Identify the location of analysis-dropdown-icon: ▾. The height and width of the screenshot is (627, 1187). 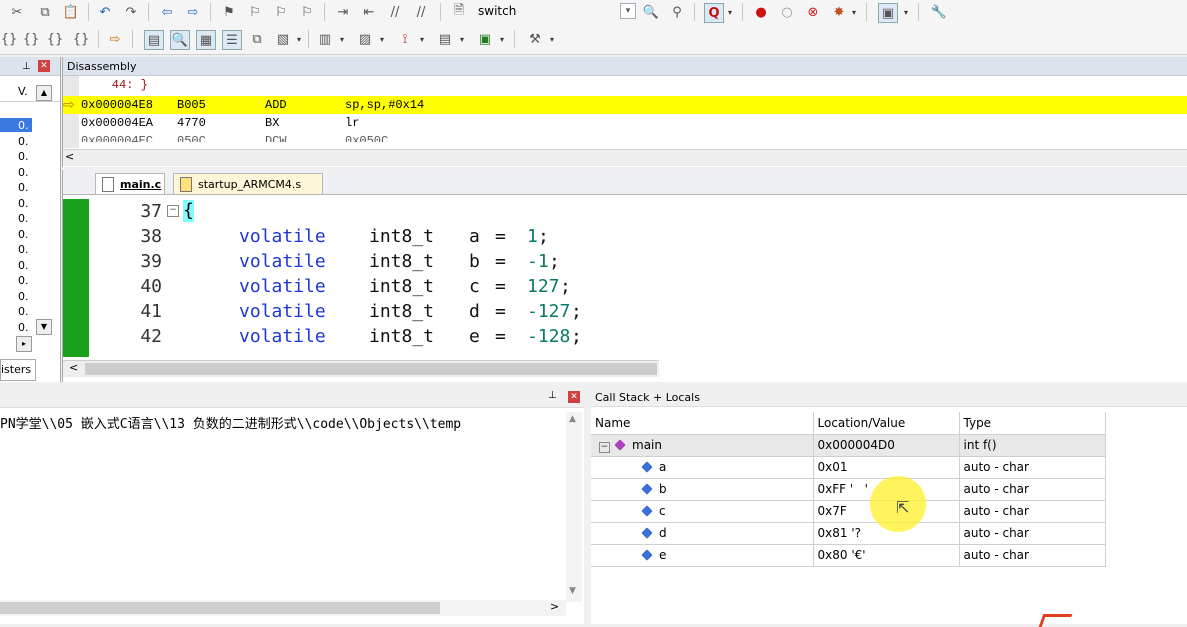
(422, 39).